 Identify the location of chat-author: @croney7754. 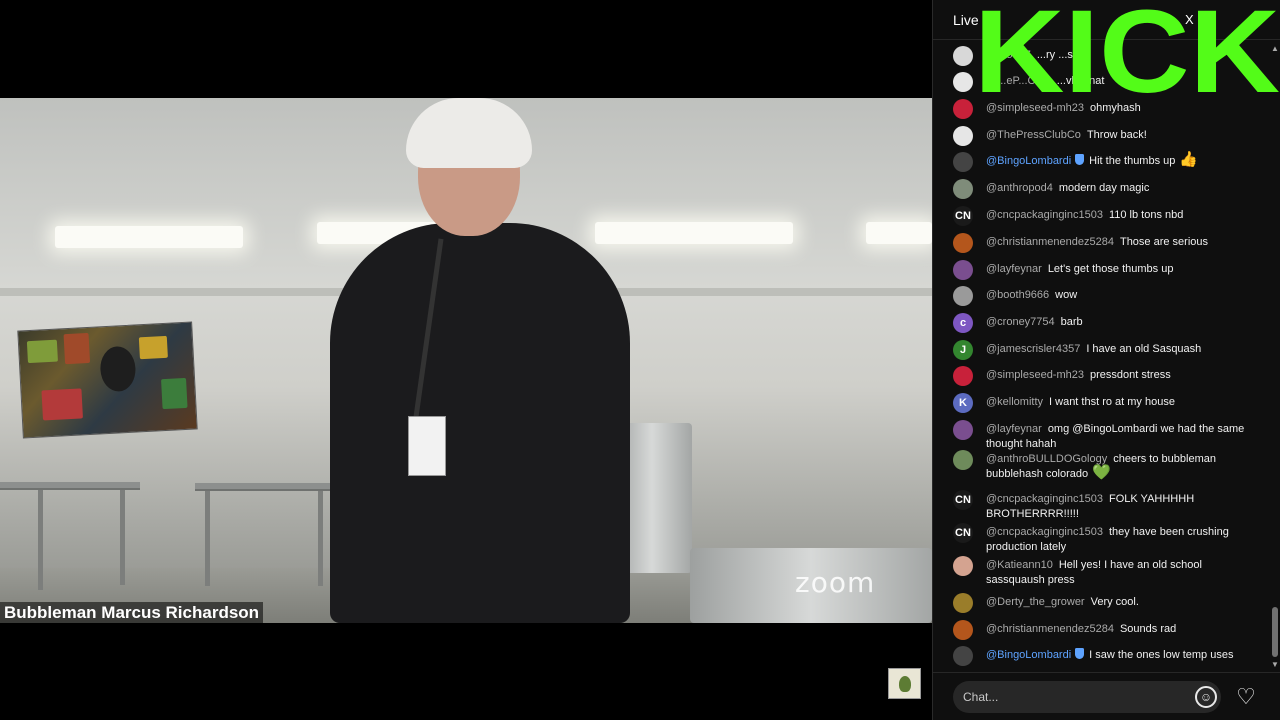
(1020, 322).